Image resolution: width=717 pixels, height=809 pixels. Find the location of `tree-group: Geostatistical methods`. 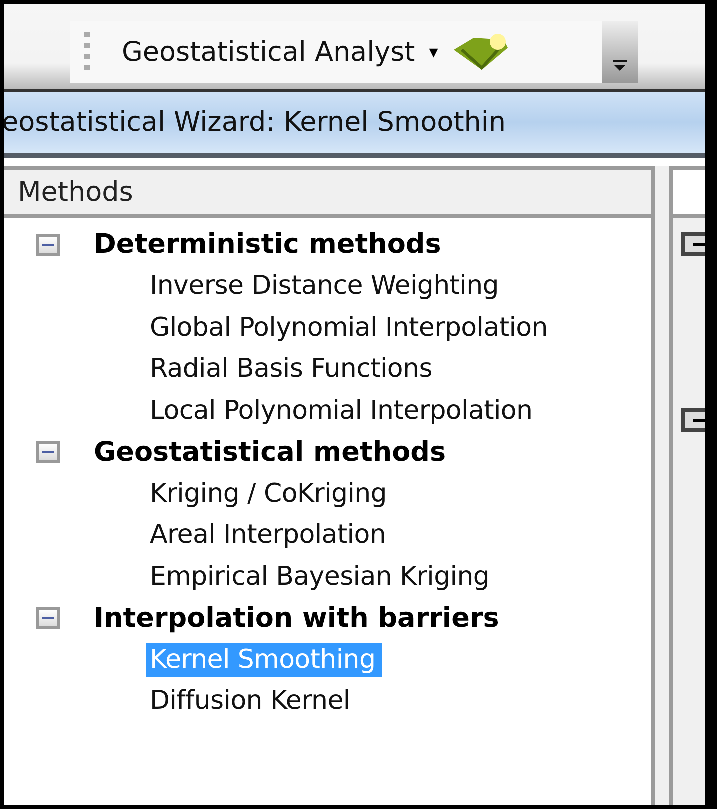

tree-group: Geostatistical methods is located at coordinates (270, 452).